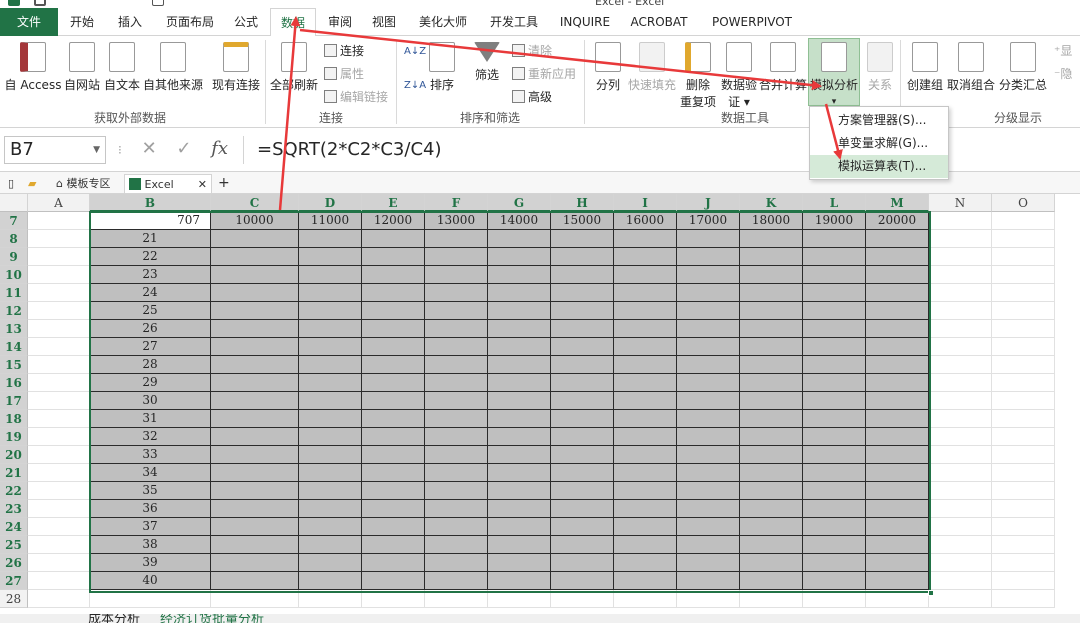 This screenshot has width=1080, height=623. I want to click on cell-l27, so click(834, 581).